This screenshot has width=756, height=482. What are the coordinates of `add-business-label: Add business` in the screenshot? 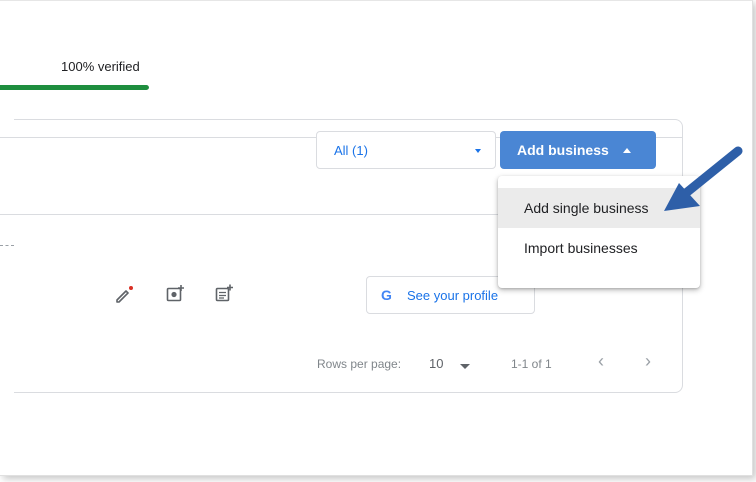 It's located at (563, 150).